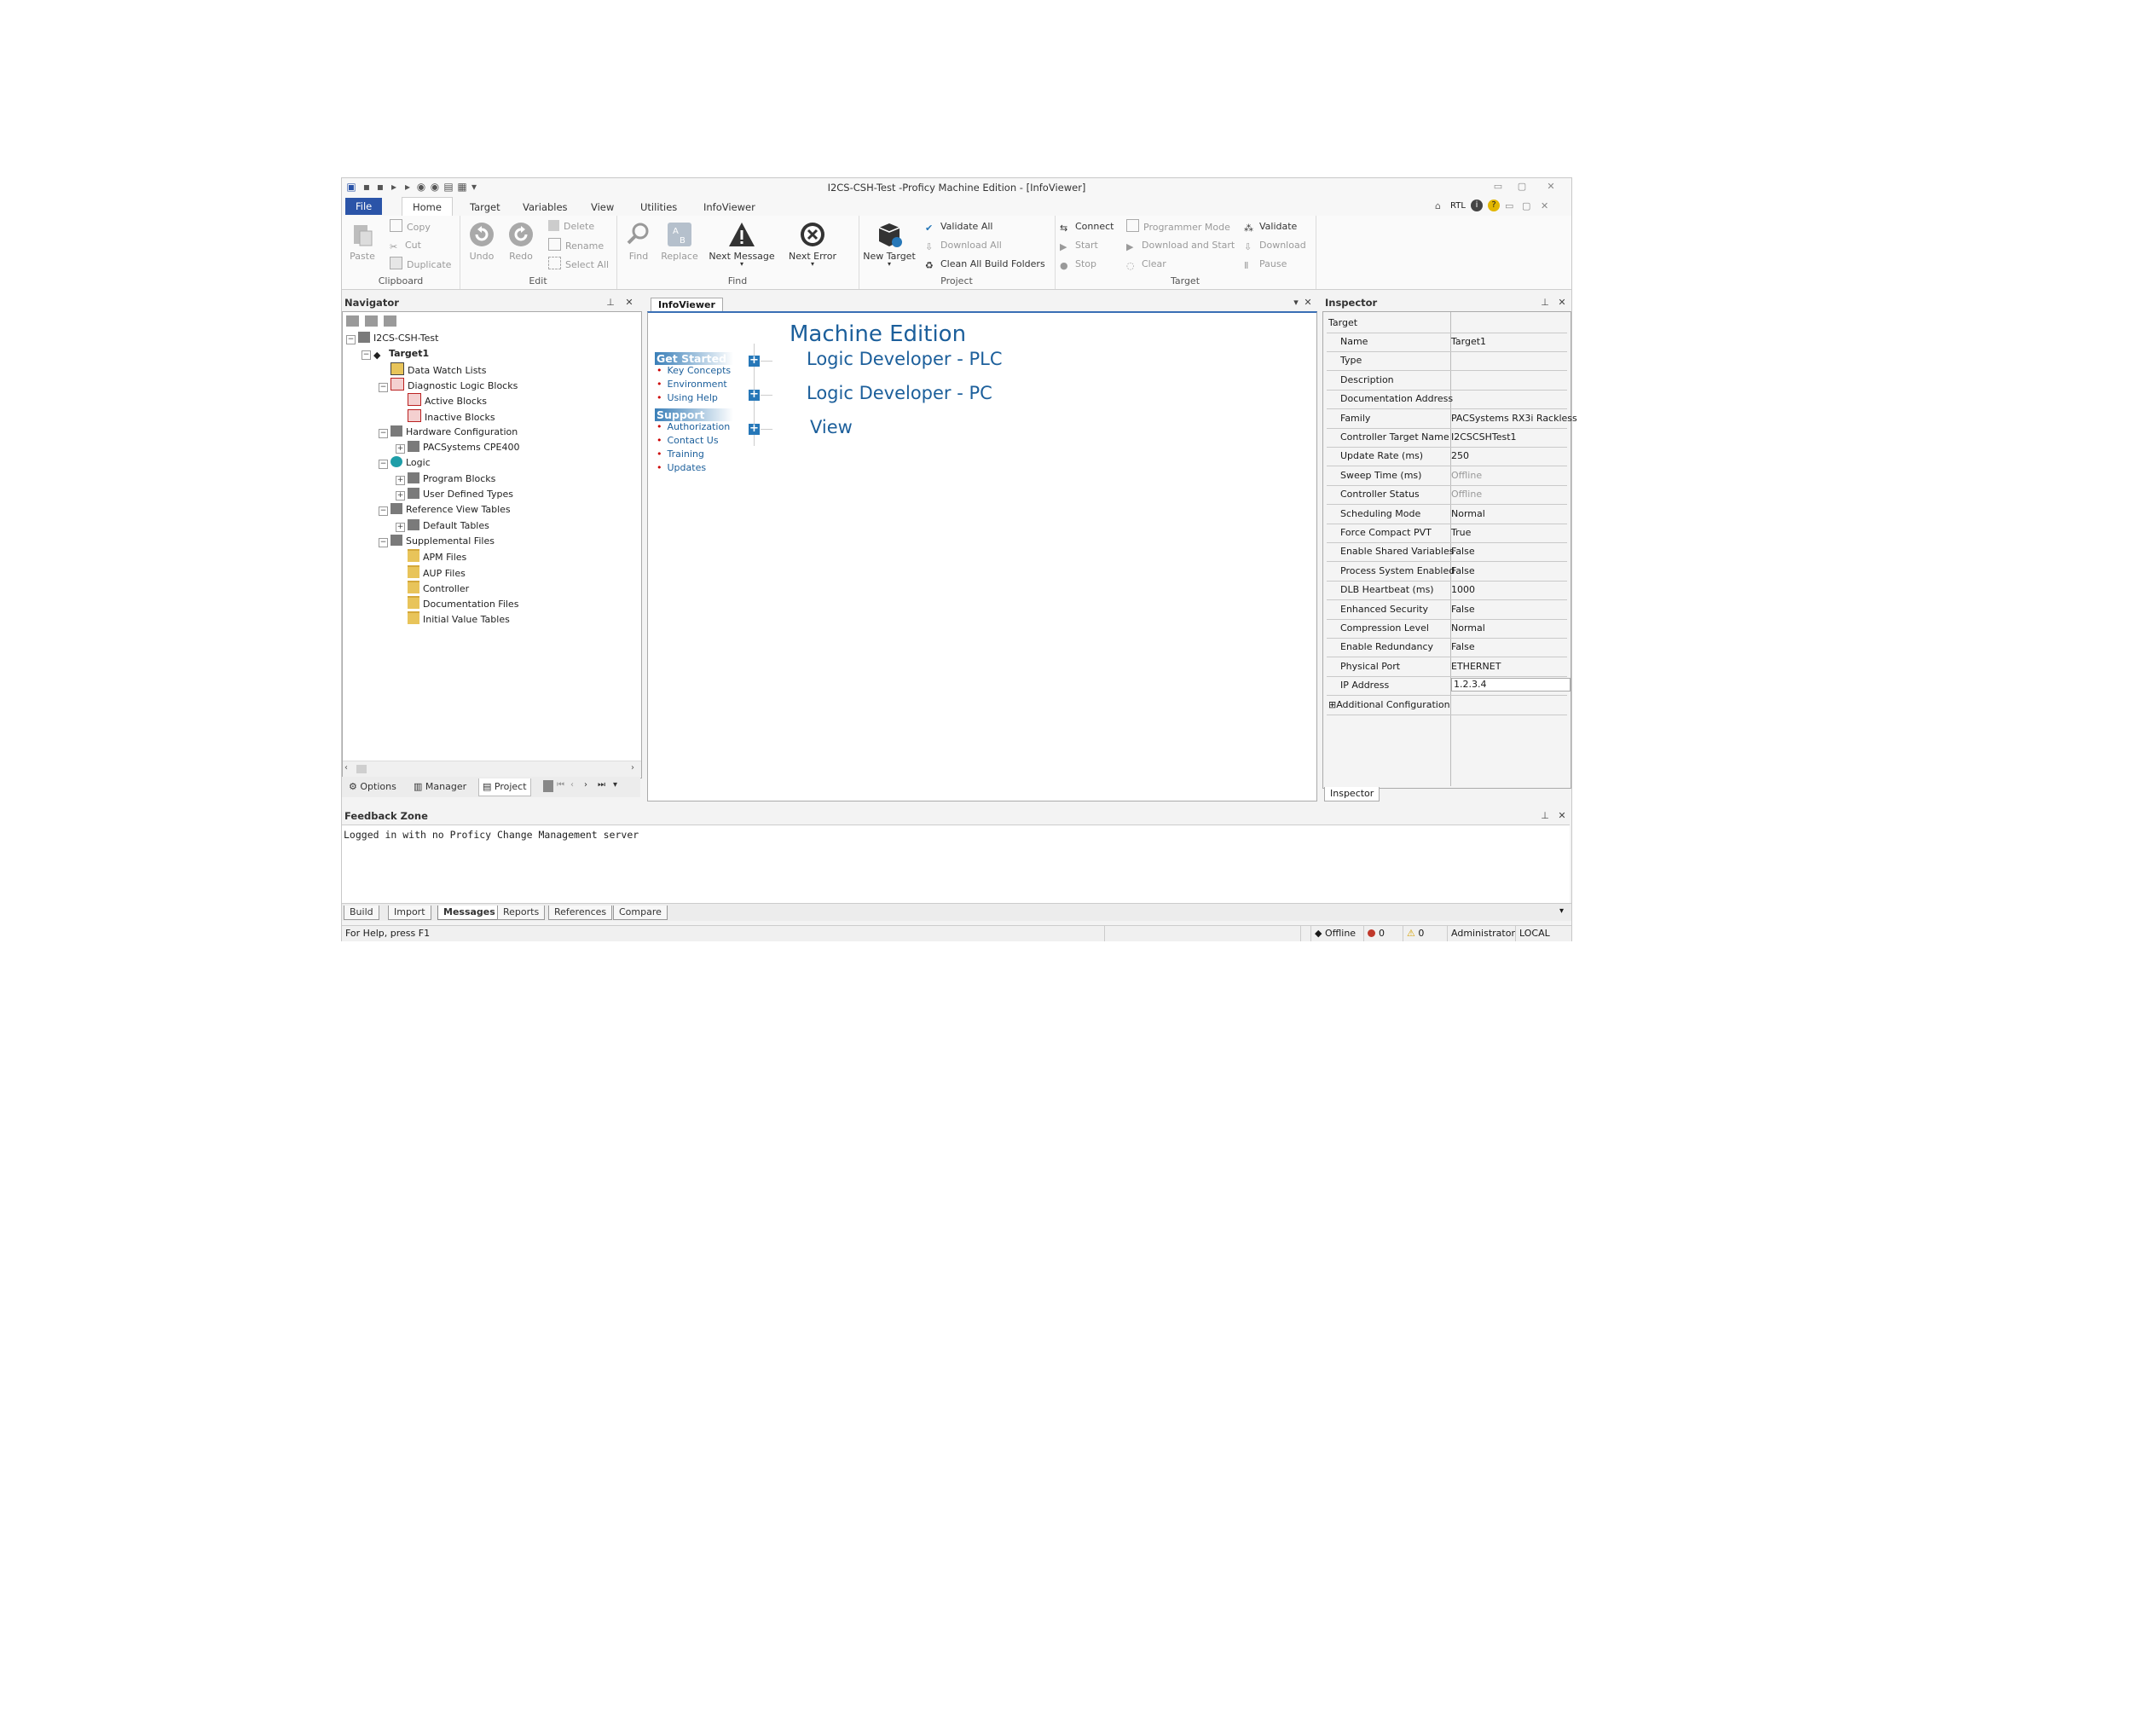  Describe the element at coordinates (693, 427) in the screenshot. I see `link-authorization: • Authorization` at that location.